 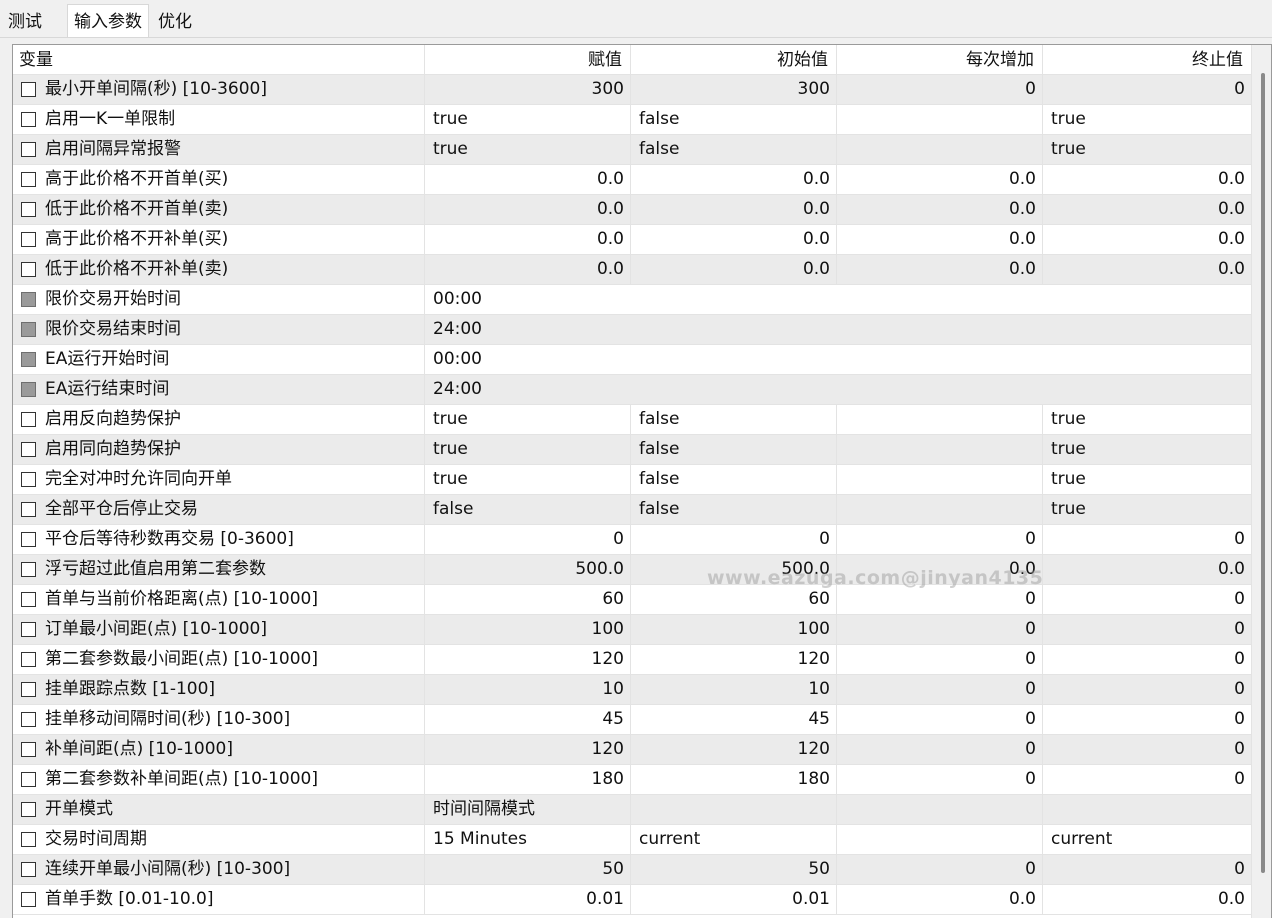 I want to click on table-row: 低于此价格不开补单(卖) 0.0 0.0 0.0 0.0, so click(x=632, y=270).